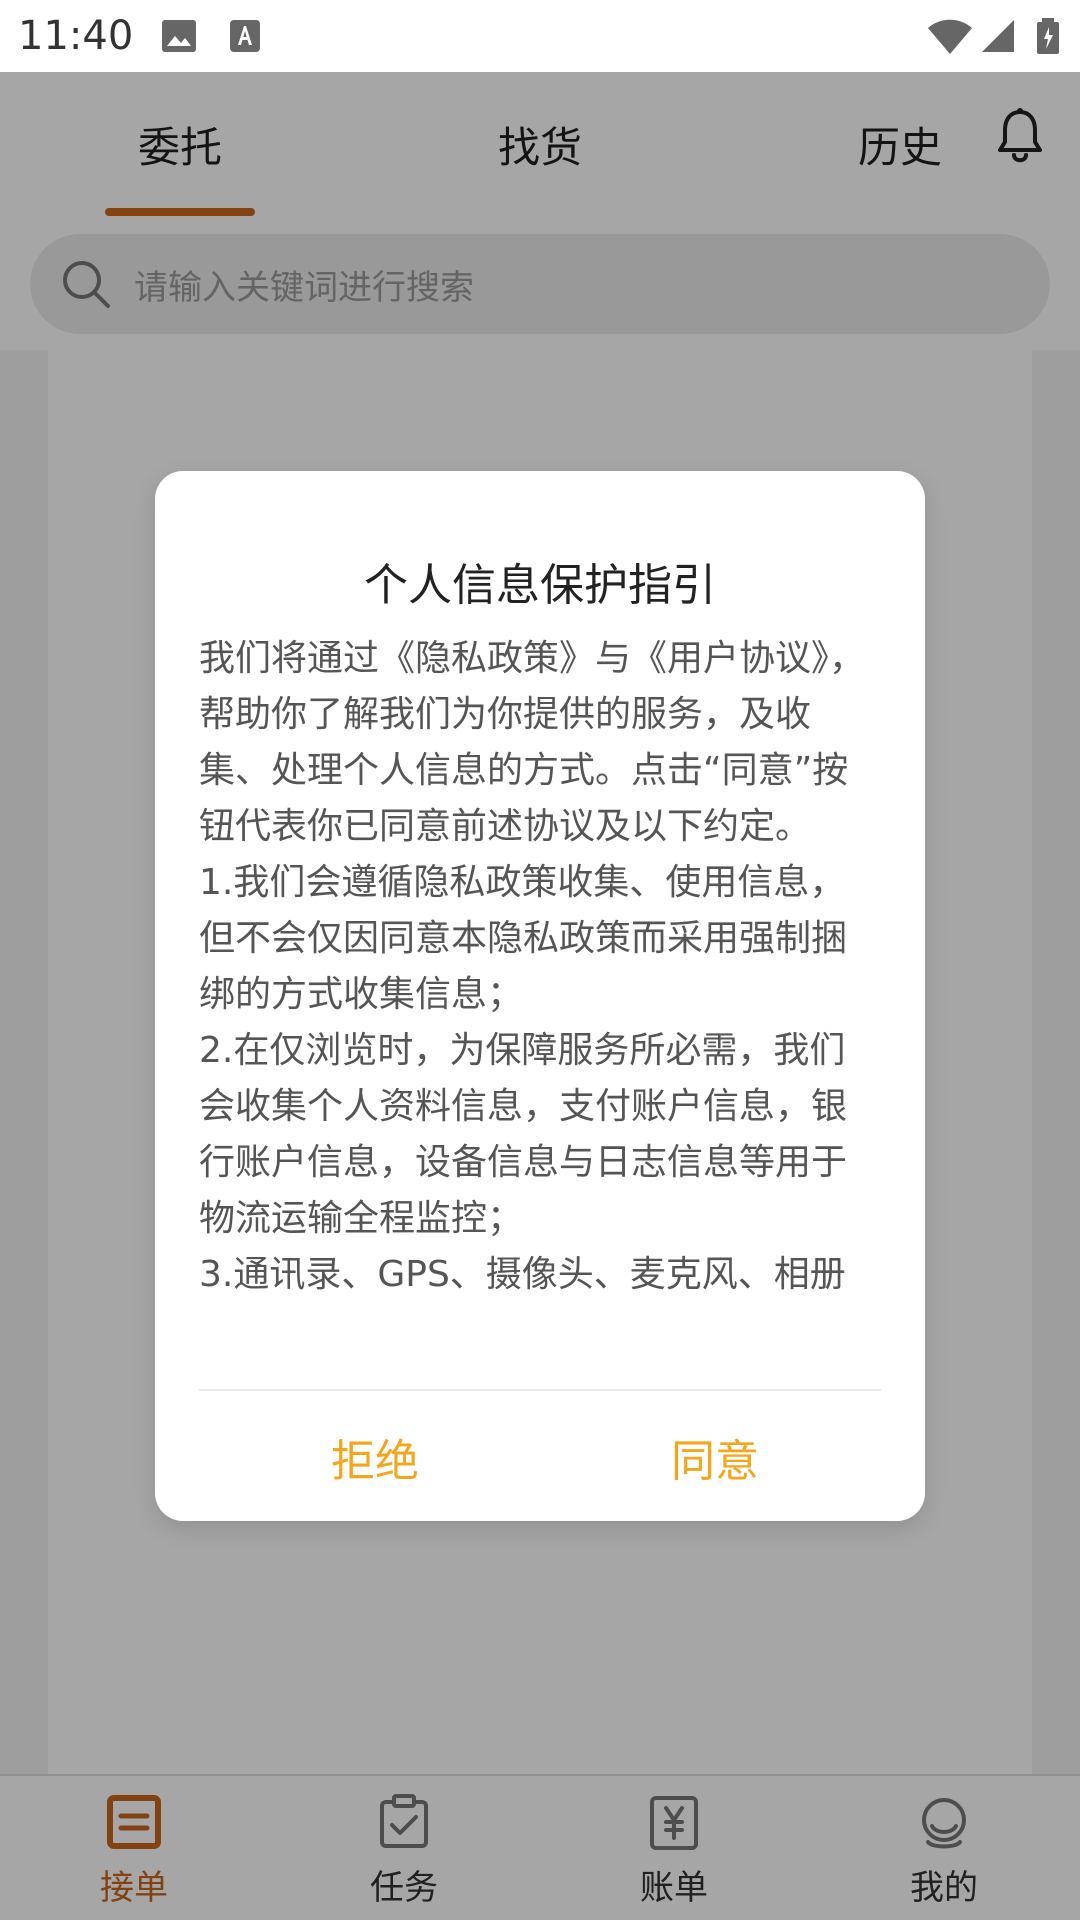 The image size is (1080, 1922). Describe the element at coordinates (375, 1457) in the screenshot. I see `reject-button: 拒绝` at that location.